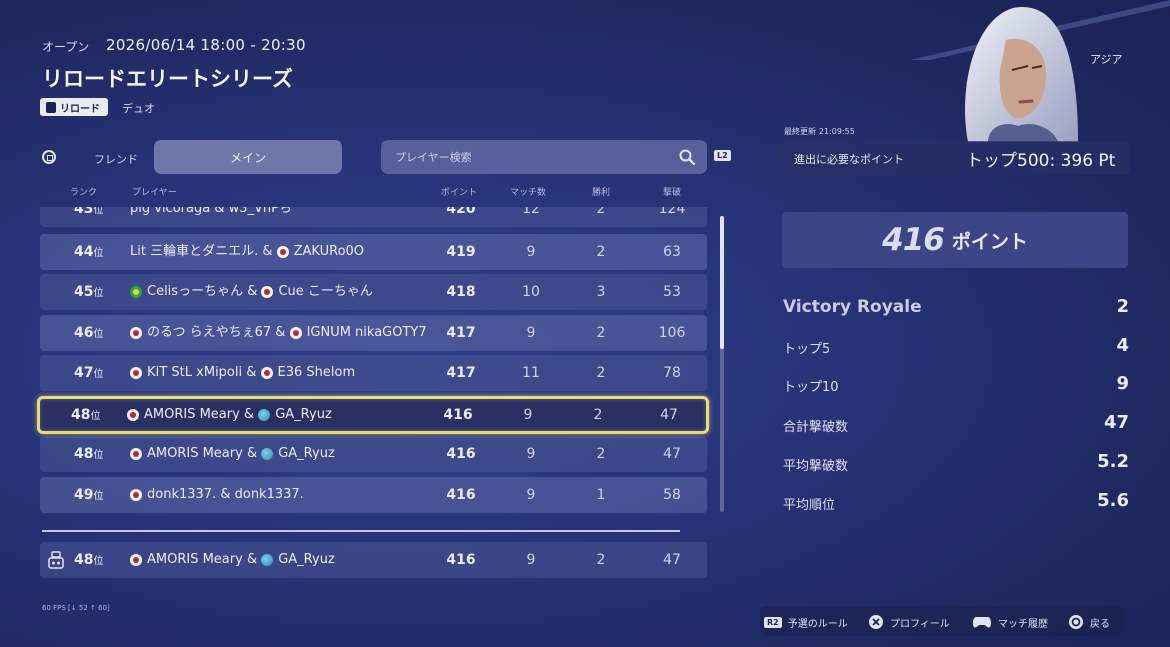  What do you see at coordinates (366, 332) in the screenshot?
I see `player-2-name: IGNUM nikaGOTY7` at bounding box center [366, 332].